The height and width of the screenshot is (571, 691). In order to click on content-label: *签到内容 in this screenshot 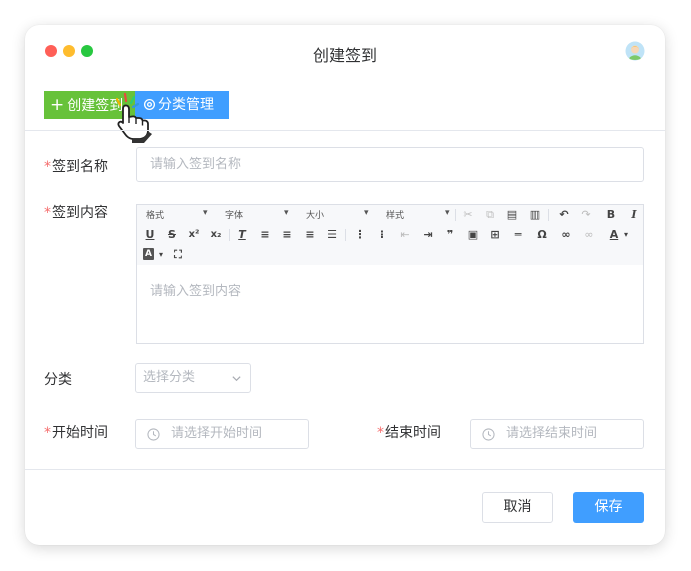, I will do `click(76, 212)`.